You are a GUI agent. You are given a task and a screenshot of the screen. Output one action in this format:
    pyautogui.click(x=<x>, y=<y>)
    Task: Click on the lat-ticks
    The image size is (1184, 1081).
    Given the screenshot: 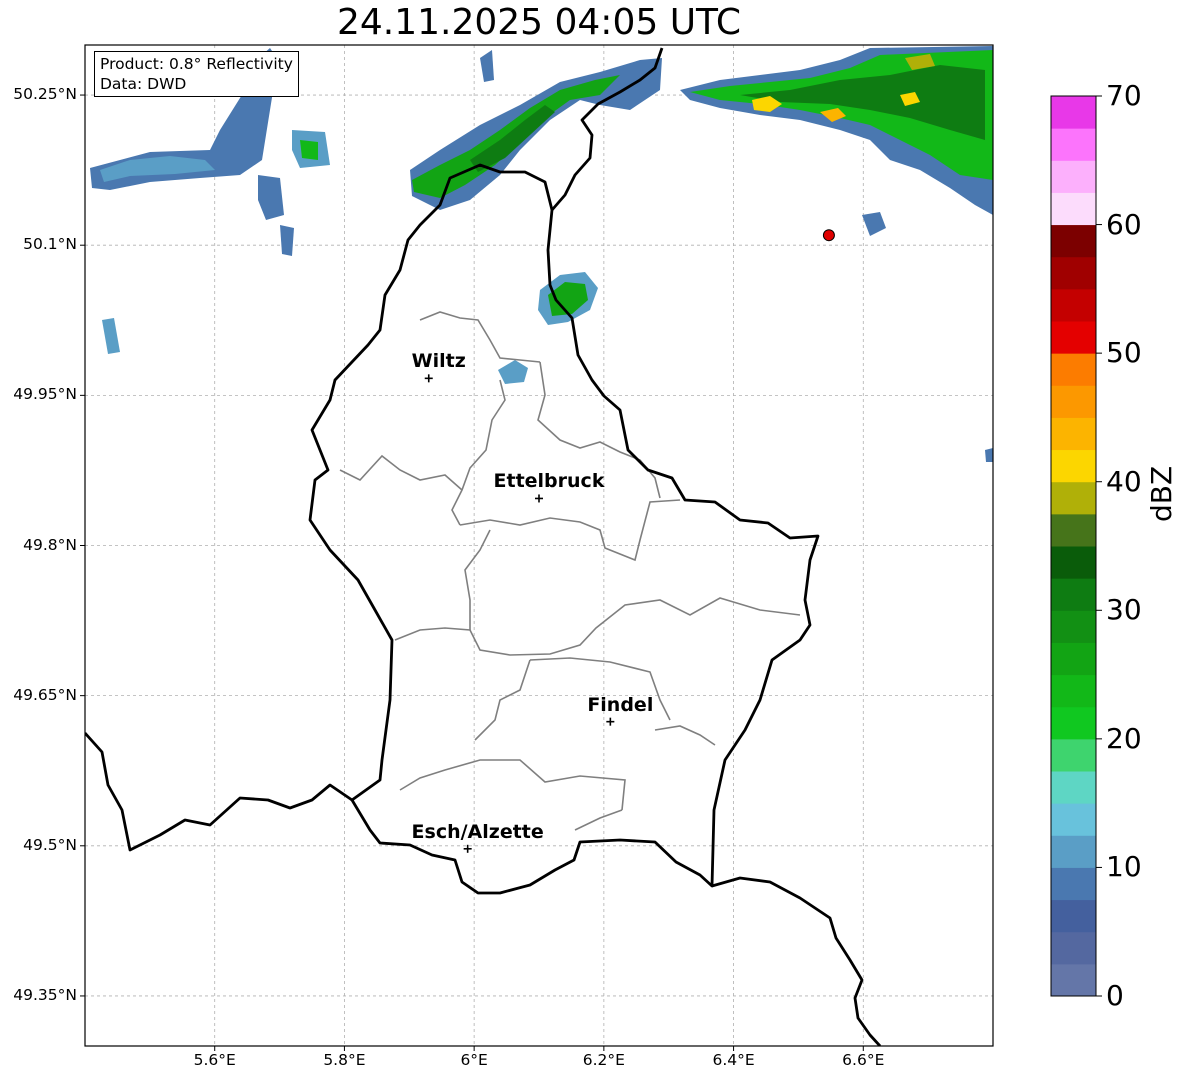 What is the action you would take?
    pyautogui.click(x=82, y=545)
    